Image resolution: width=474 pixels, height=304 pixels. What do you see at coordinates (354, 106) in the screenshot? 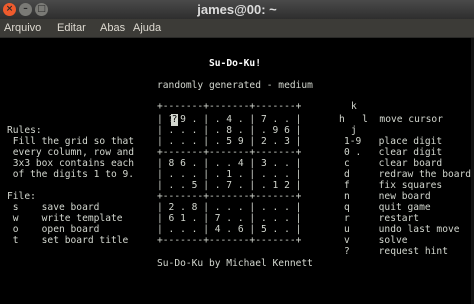
I see `key-k: k` at bounding box center [354, 106].